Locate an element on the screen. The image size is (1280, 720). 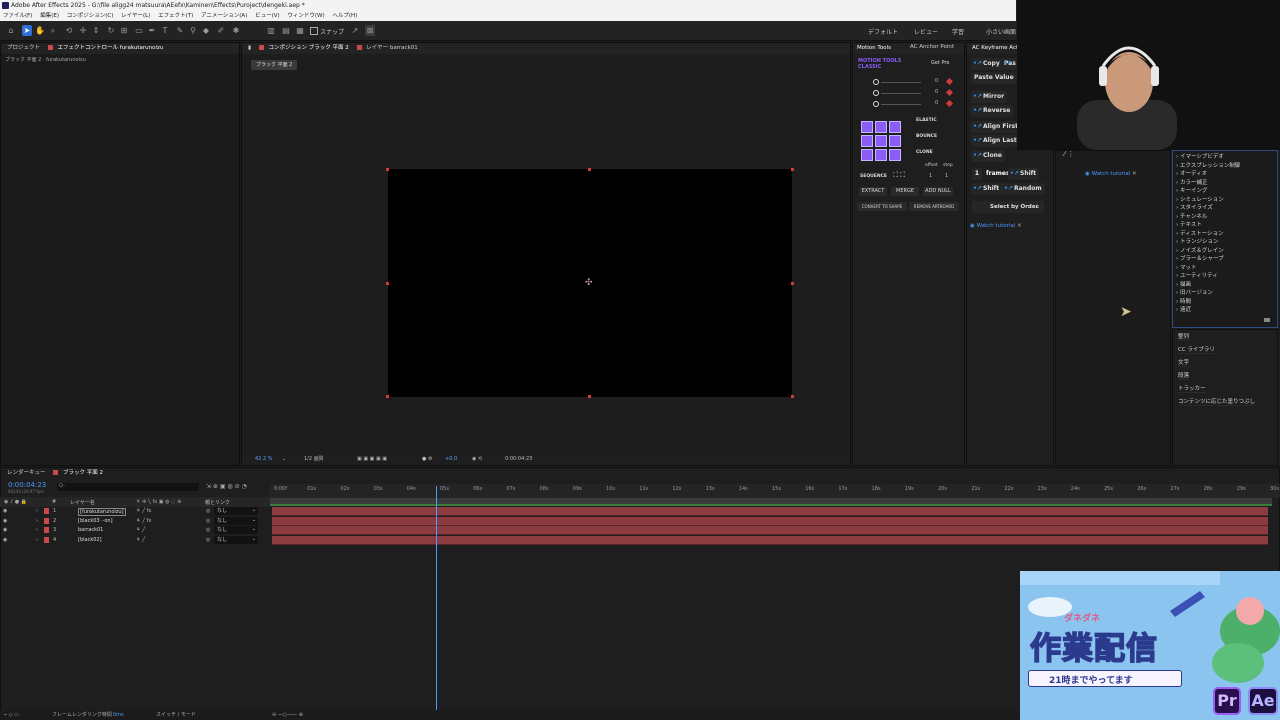
layer-name: [furakutarunoizu] is located at coordinates (102, 512).